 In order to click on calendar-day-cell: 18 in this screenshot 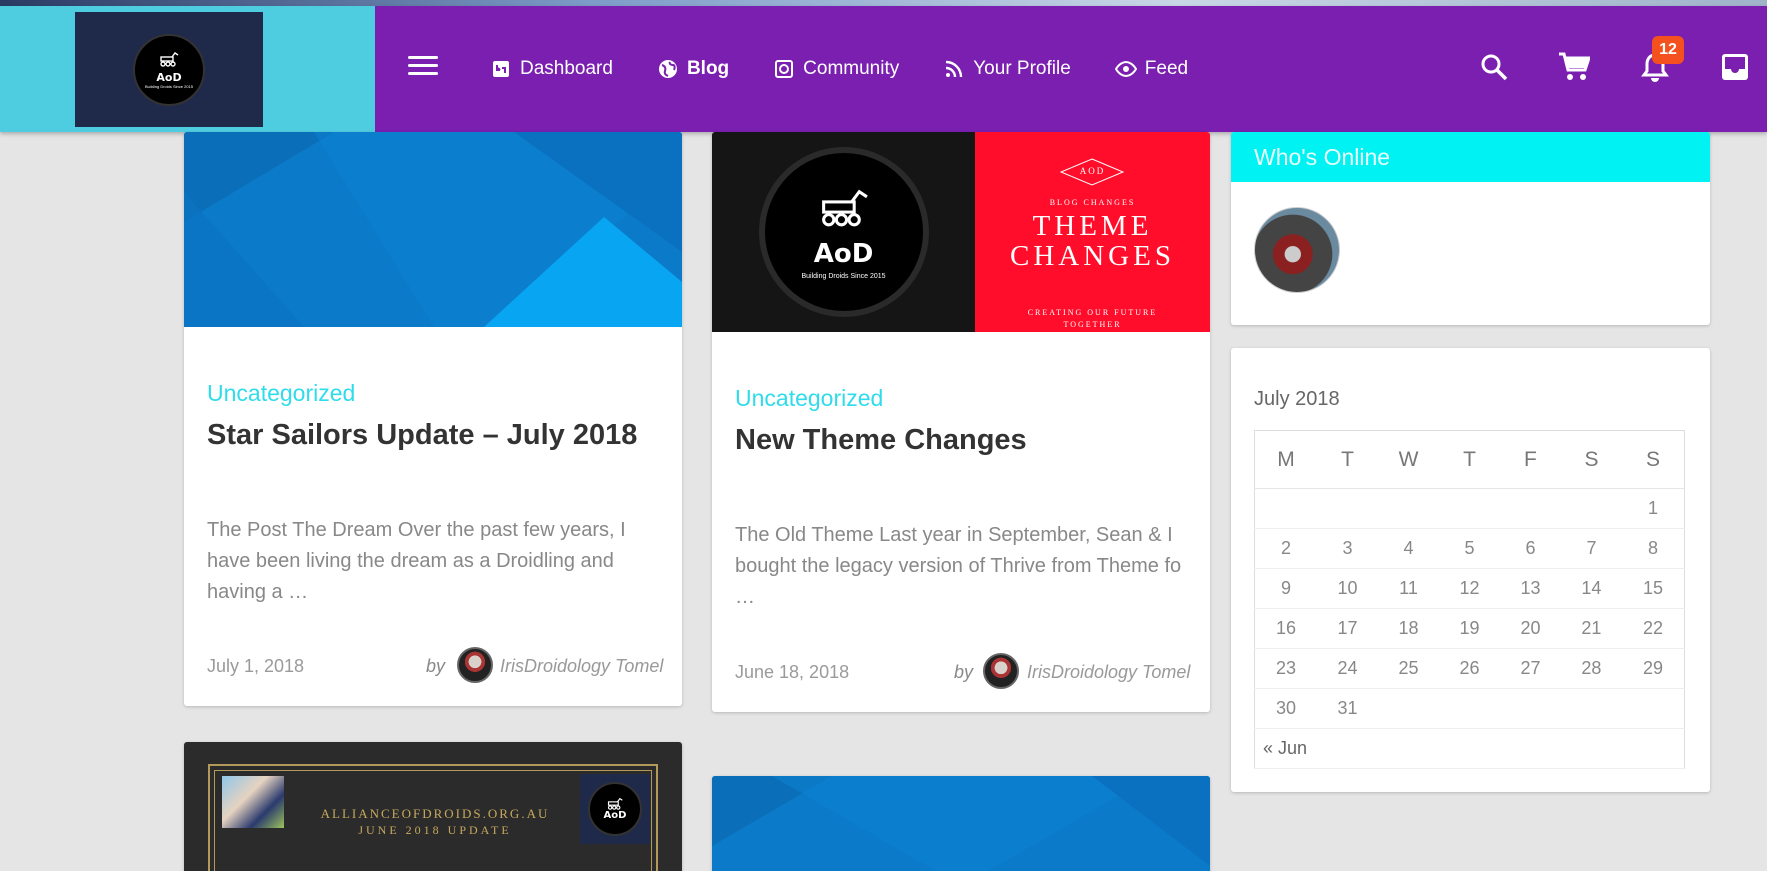, I will do `click(1408, 628)`.